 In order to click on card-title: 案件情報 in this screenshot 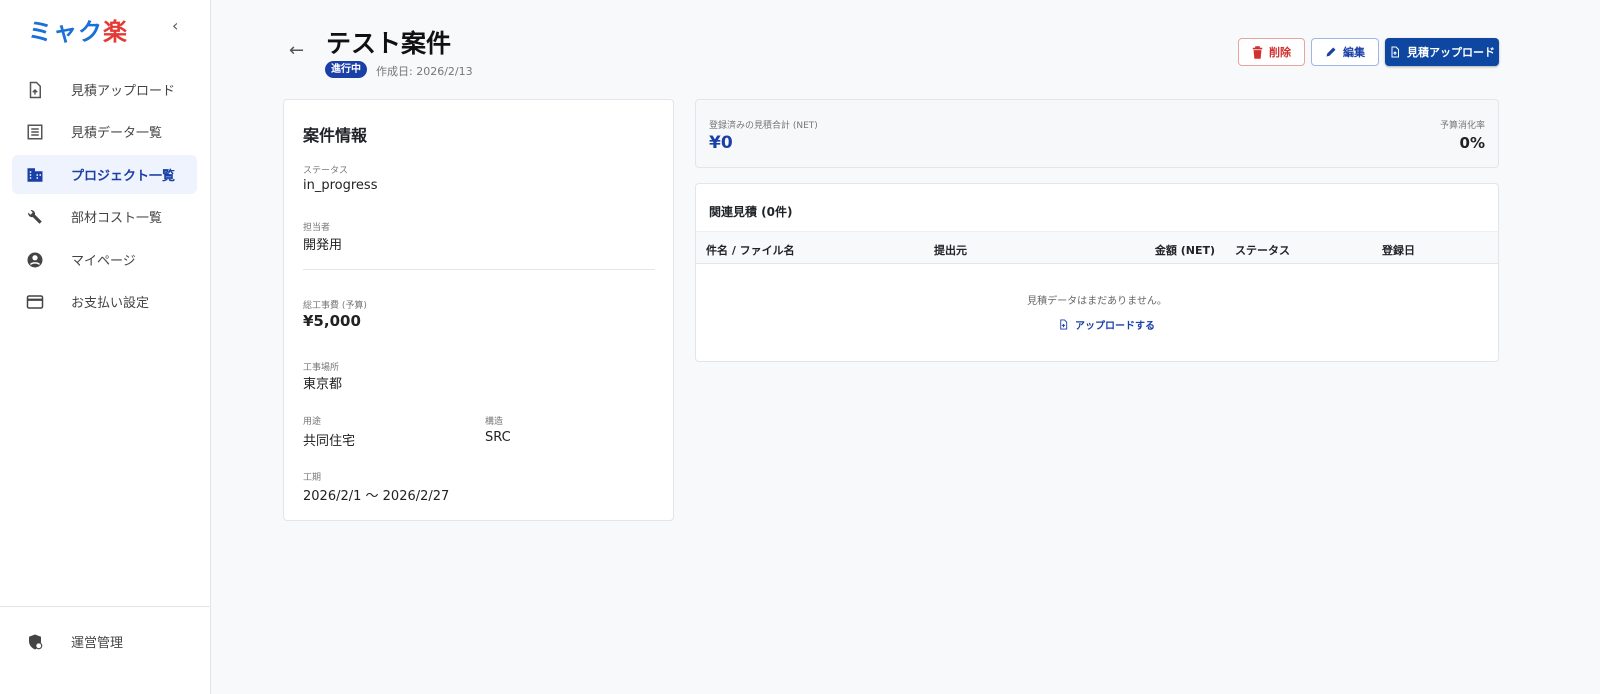, I will do `click(335, 135)`.